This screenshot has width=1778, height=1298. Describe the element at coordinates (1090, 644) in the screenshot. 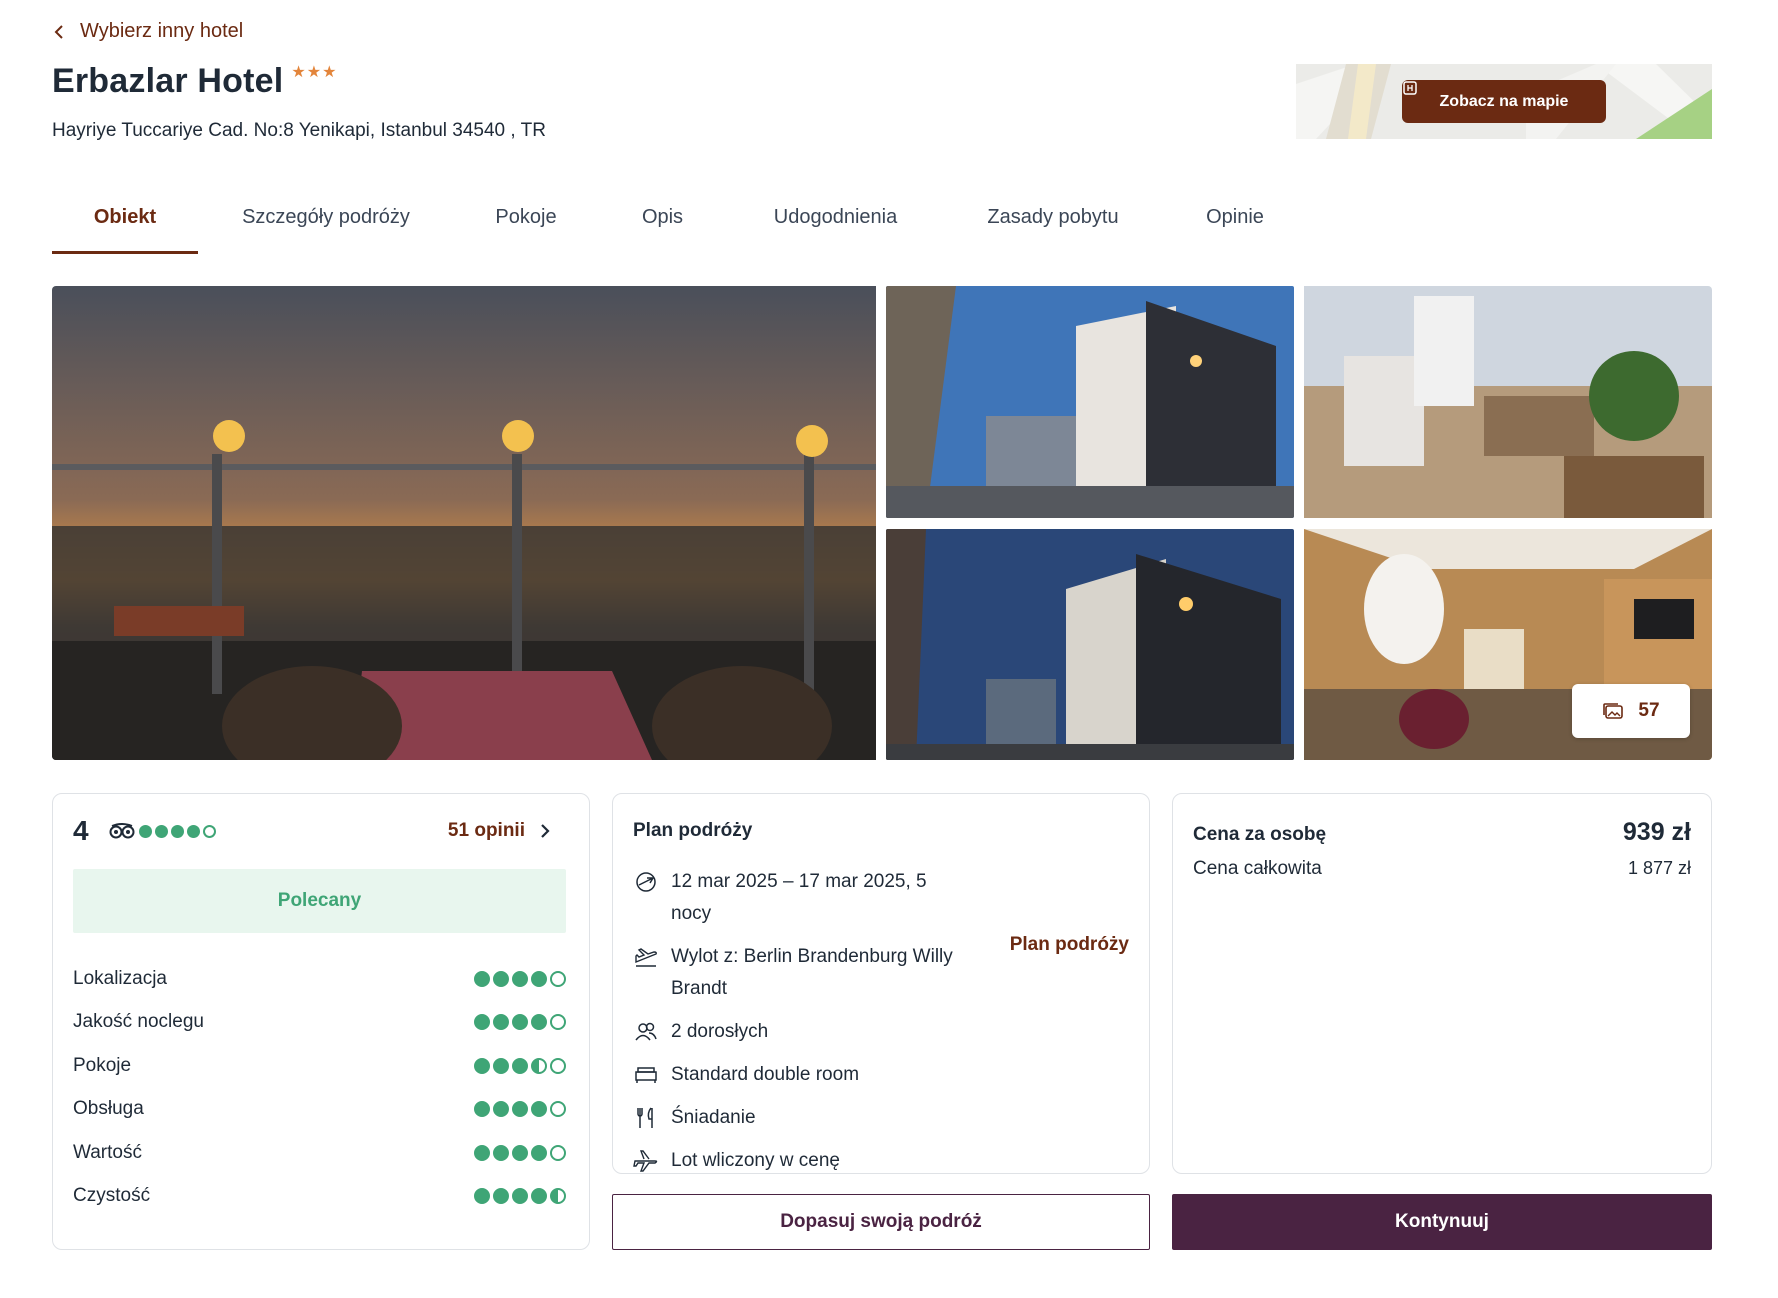

I see `gallery-photo-building-night` at that location.